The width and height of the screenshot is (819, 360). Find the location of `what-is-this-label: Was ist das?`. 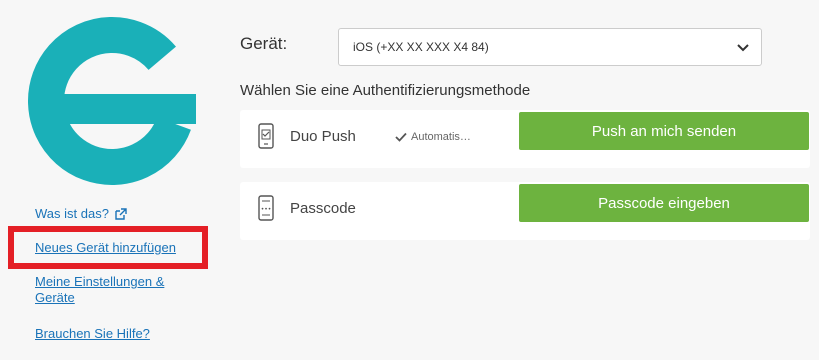

what-is-this-label: Was ist das? is located at coordinates (72, 213).